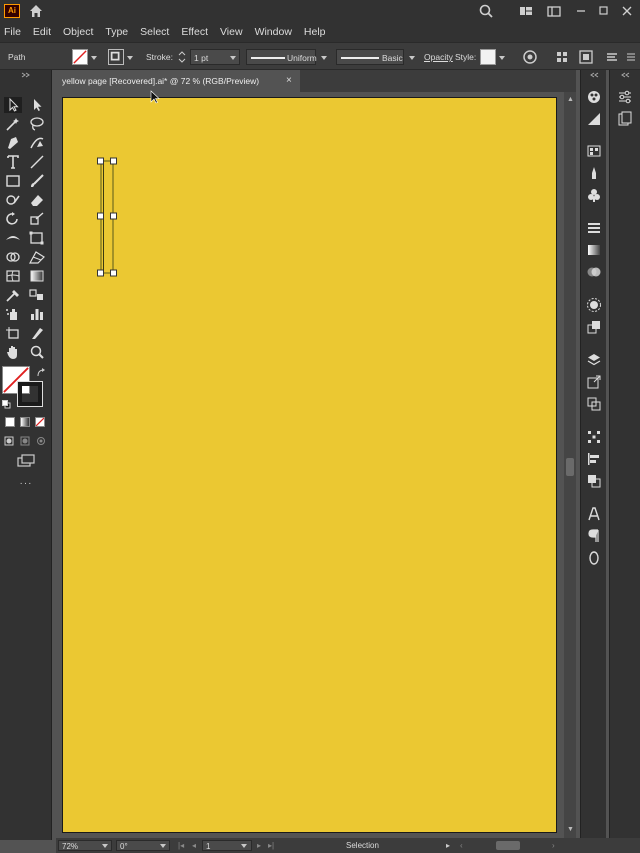  What do you see at coordinates (594, 360) in the screenshot?
I see `layers-icon` at bounding box center [594, 360].